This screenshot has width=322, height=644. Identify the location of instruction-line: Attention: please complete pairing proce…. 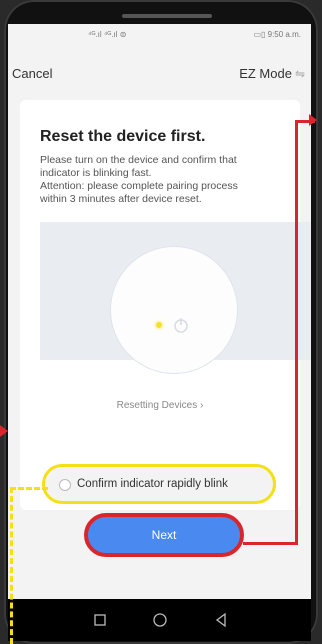
(139, 186).